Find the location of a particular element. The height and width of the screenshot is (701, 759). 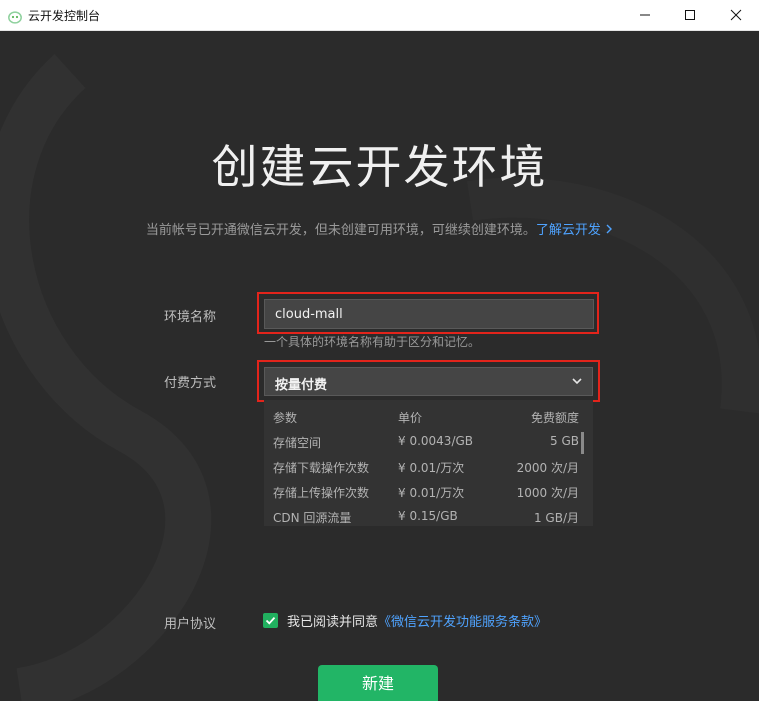

env-name-hint: 一个具体的环境名称有助于区分和记忆。 is located at coordinates (372, 342).